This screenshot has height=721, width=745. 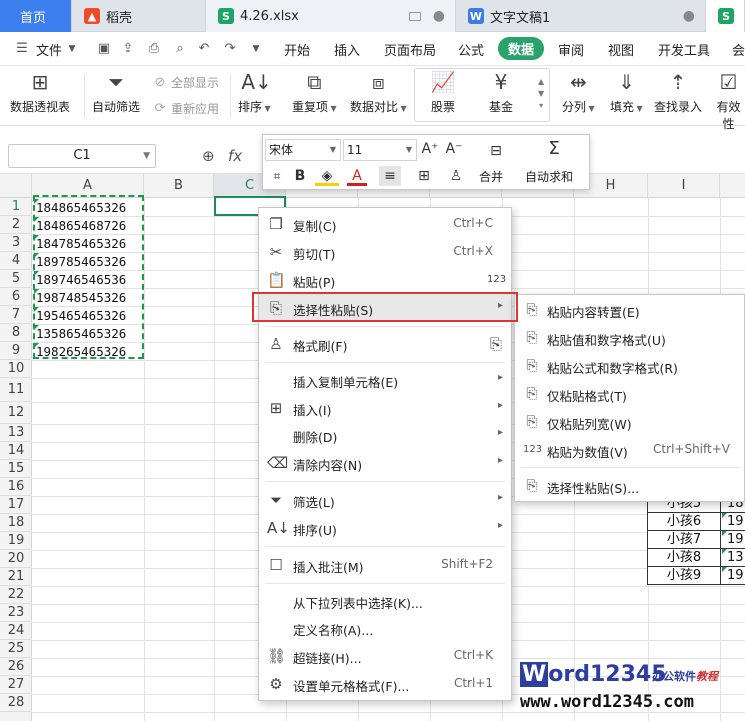 I want to click on menu-data: 数据, so click(x=521, y=48).